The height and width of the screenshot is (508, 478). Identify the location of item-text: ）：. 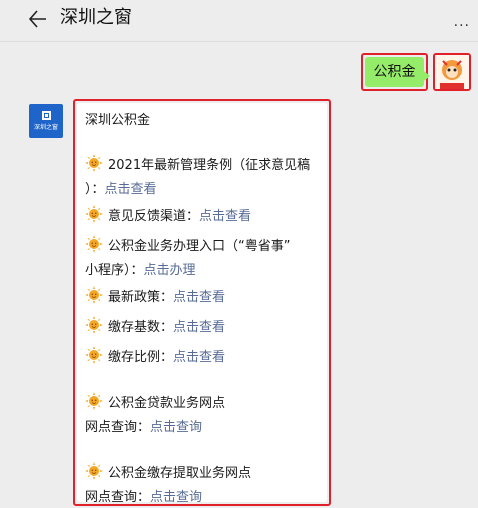
(95, 189).